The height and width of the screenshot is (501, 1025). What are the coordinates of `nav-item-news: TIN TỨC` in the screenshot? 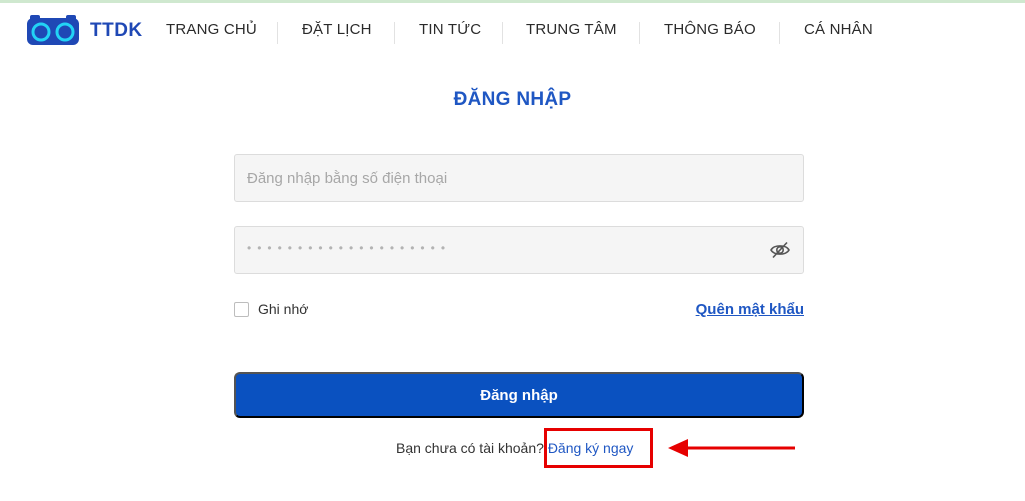 It's located at (450, 29).